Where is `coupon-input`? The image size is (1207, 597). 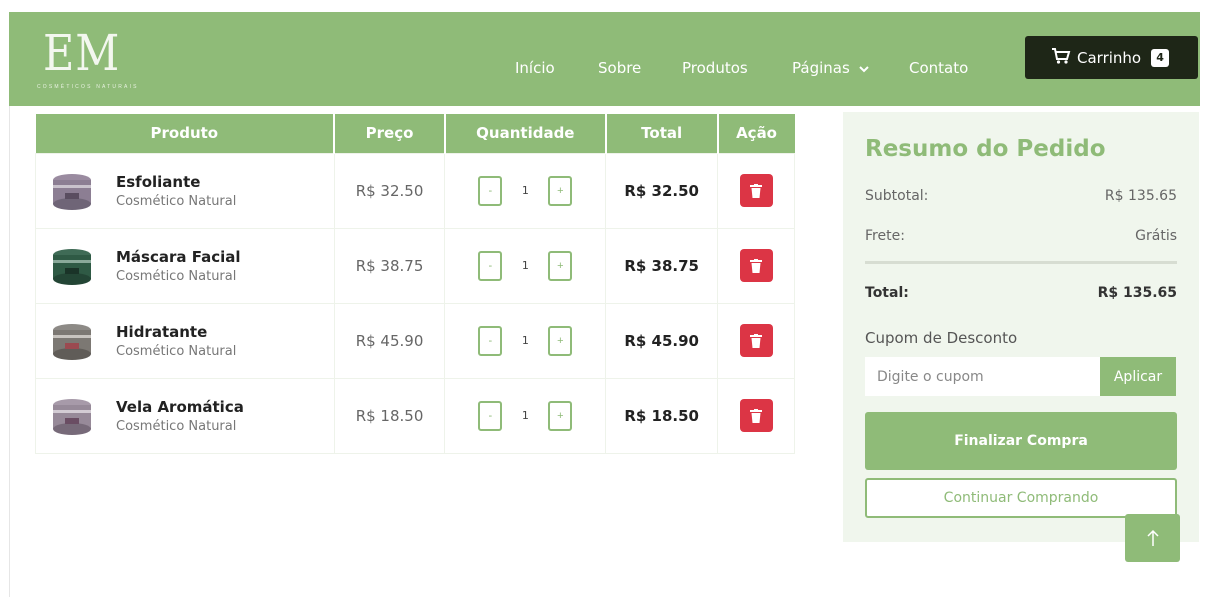
coupon-input is located at coordinates (982, 376).